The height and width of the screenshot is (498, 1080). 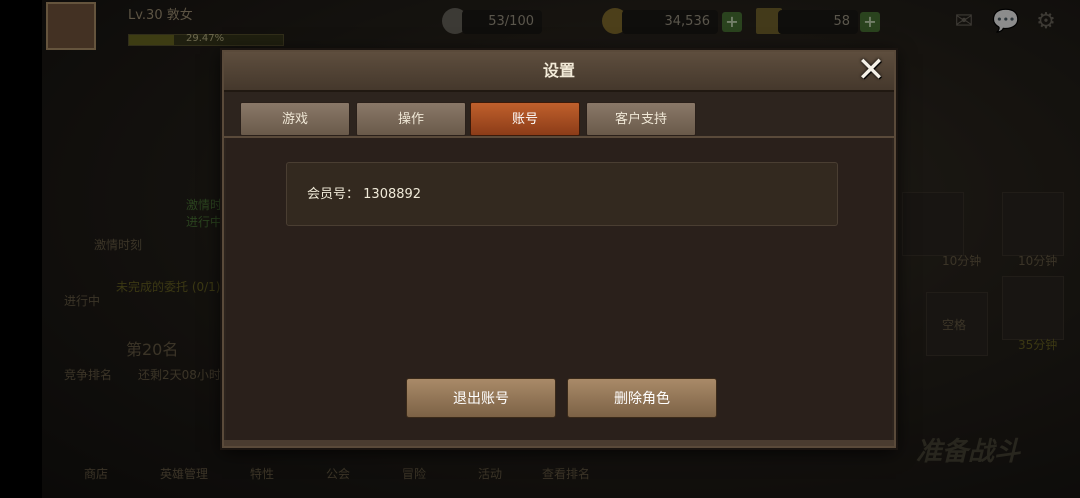 What do you see at coordinates (333, 194) in the screenshot?
I see `member-id-label: 会员号：` at bounding box center [333, 194].